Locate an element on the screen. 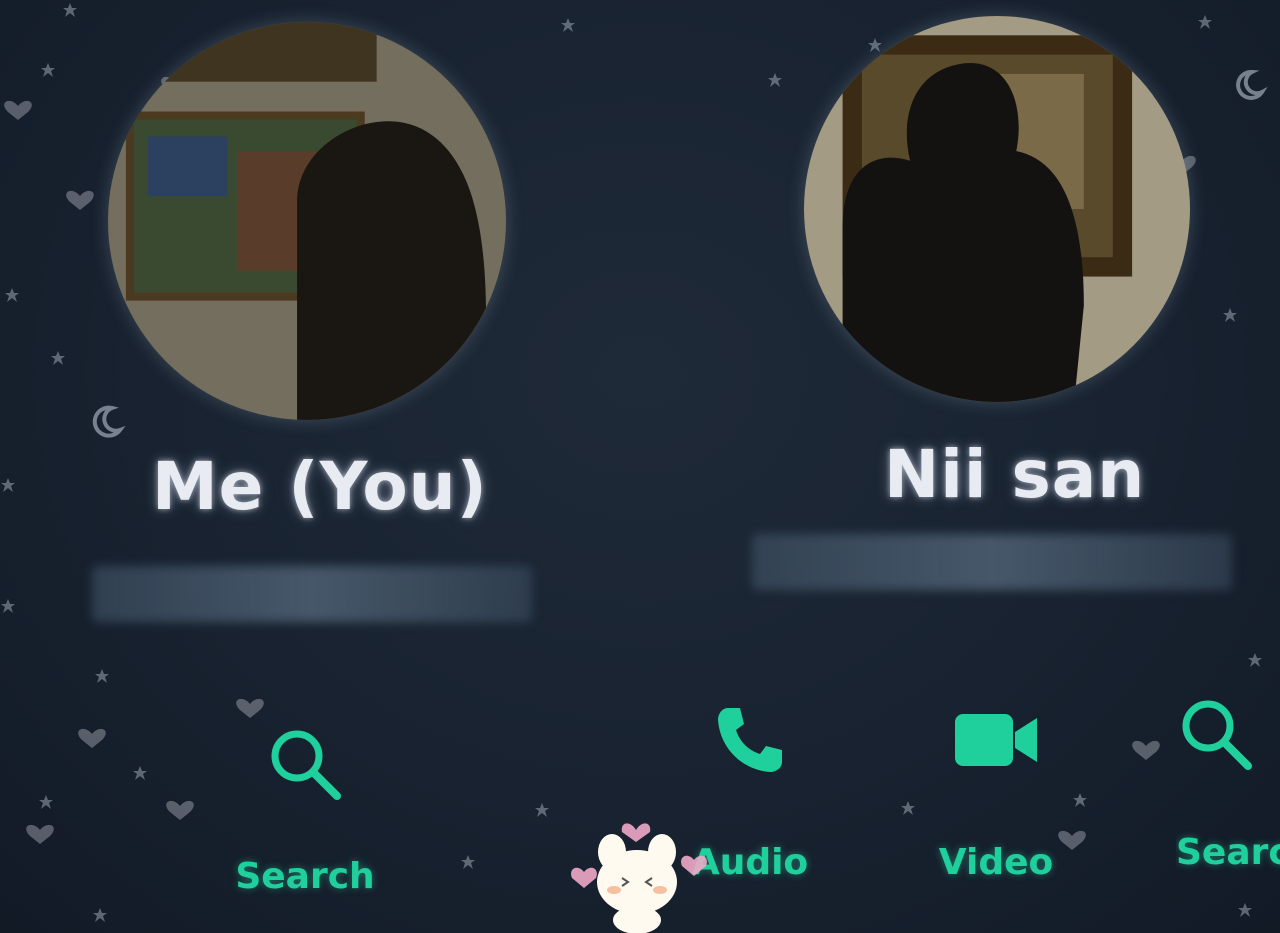  avatar-nii-san is located at coordinates (997, 209).